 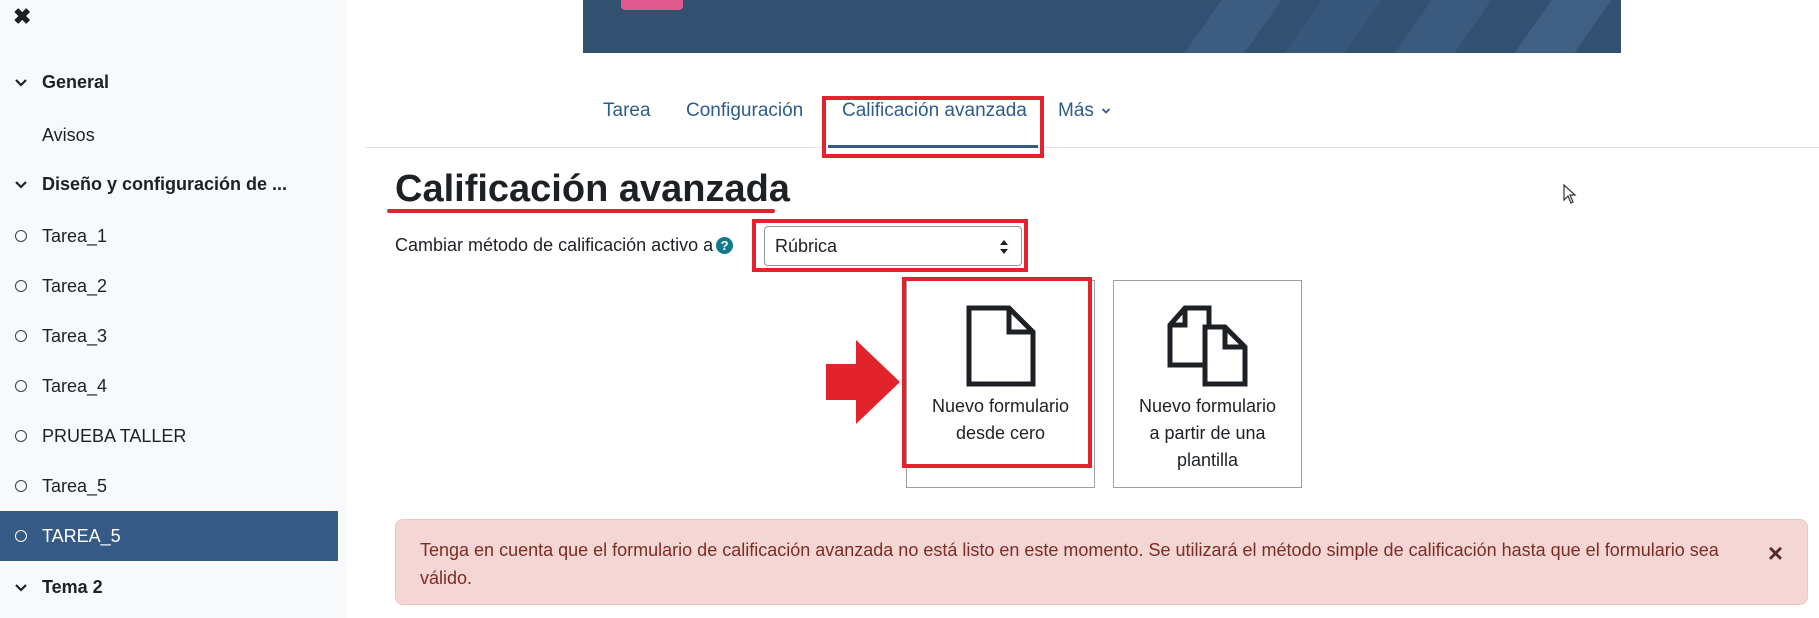 I want to click on copy-document-icon, so click(x=1207, y=346).